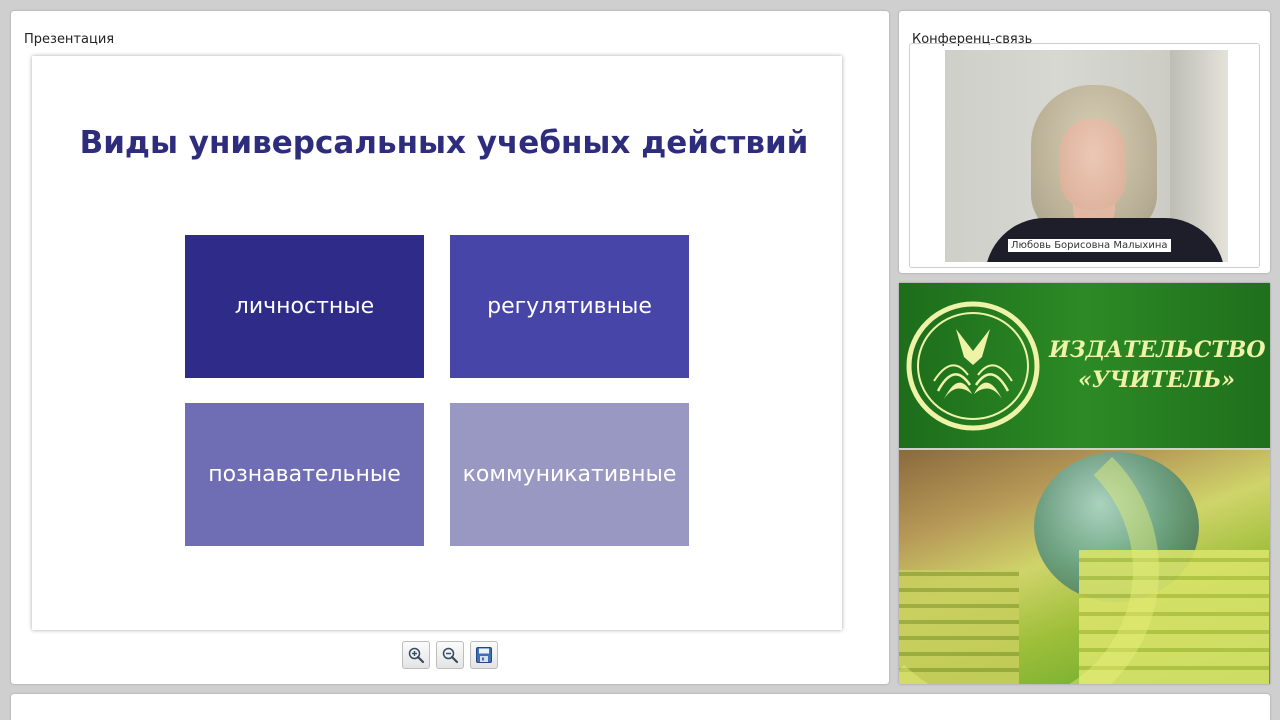 This screenshot has width=1280, height=720. Describe the element at coordinates (304, 306) in the screenshot. I see `slide-tile-personal: личностные` at that location.